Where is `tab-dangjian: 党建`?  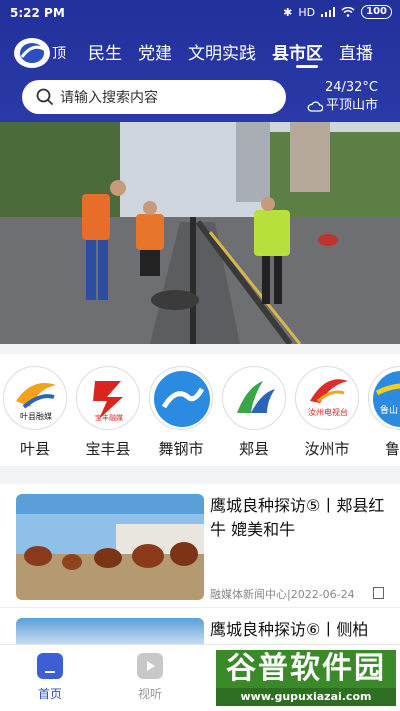 tab-dangjian: 党建 is located at coordinates (155, 54).